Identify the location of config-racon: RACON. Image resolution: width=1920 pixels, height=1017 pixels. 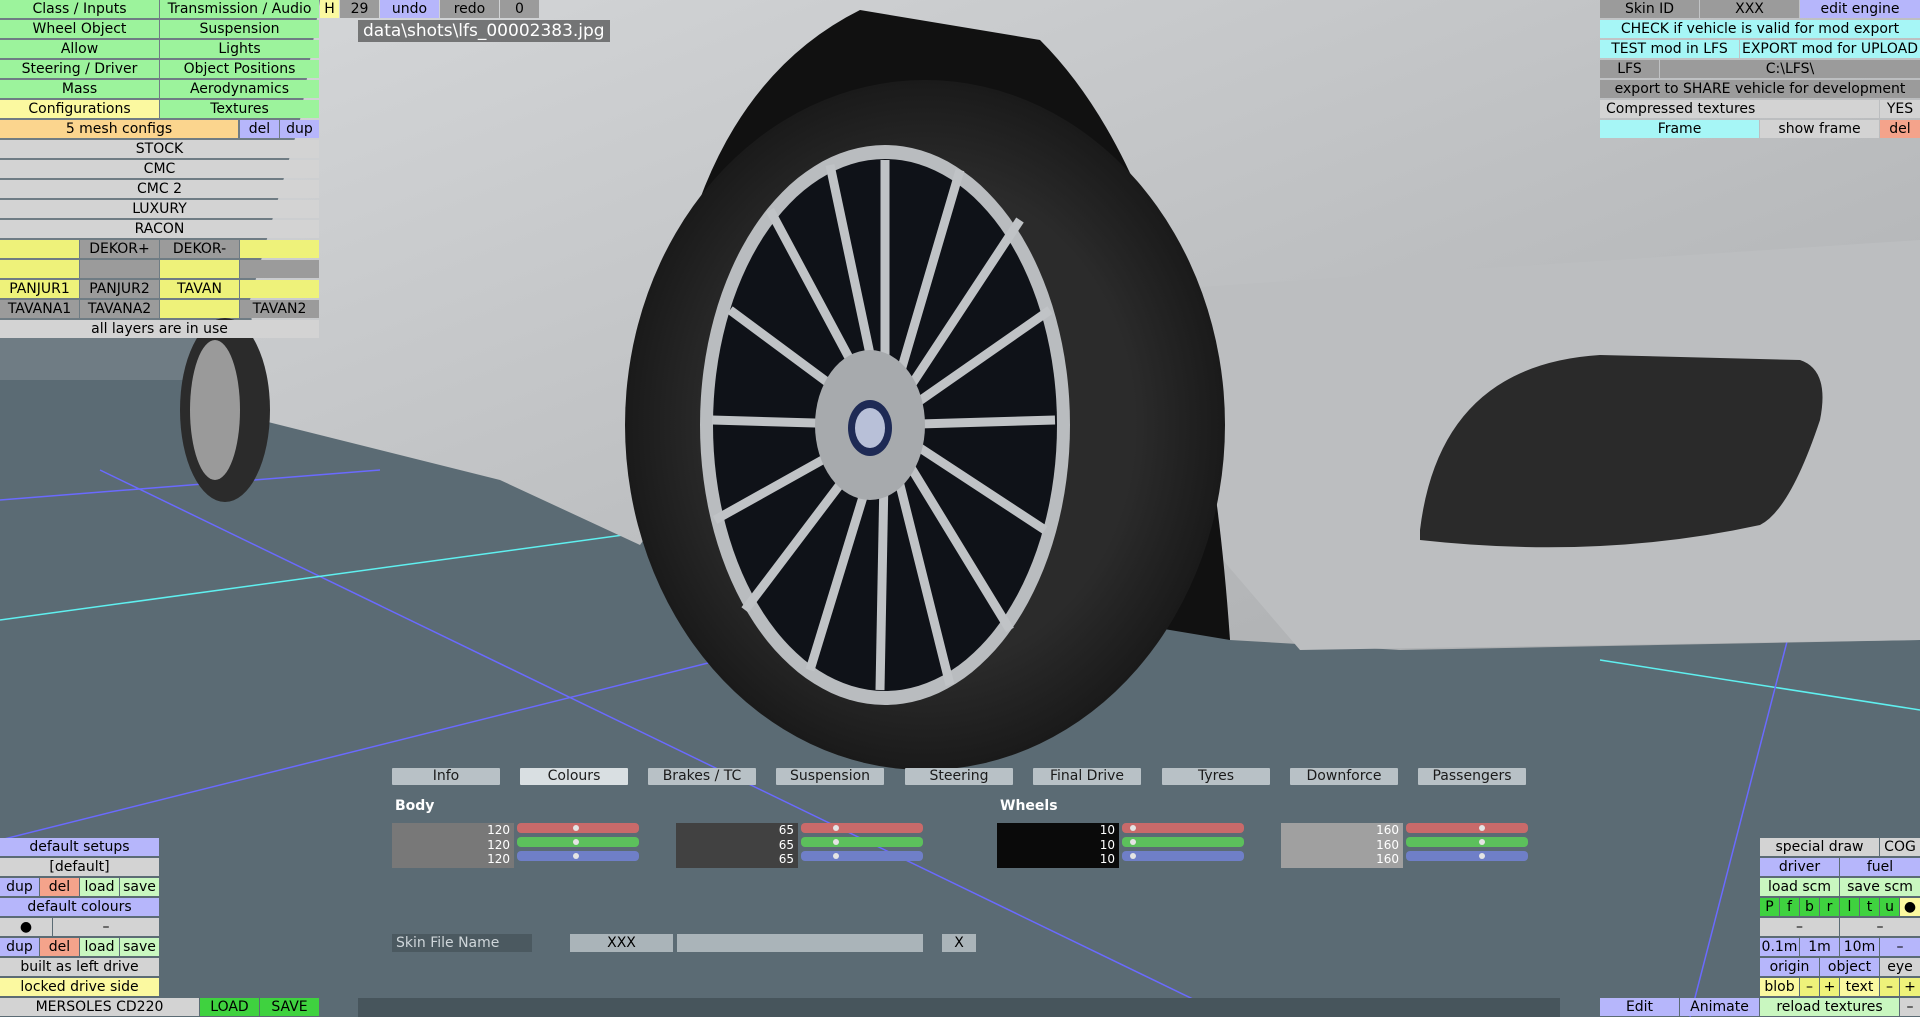
(159, 229).